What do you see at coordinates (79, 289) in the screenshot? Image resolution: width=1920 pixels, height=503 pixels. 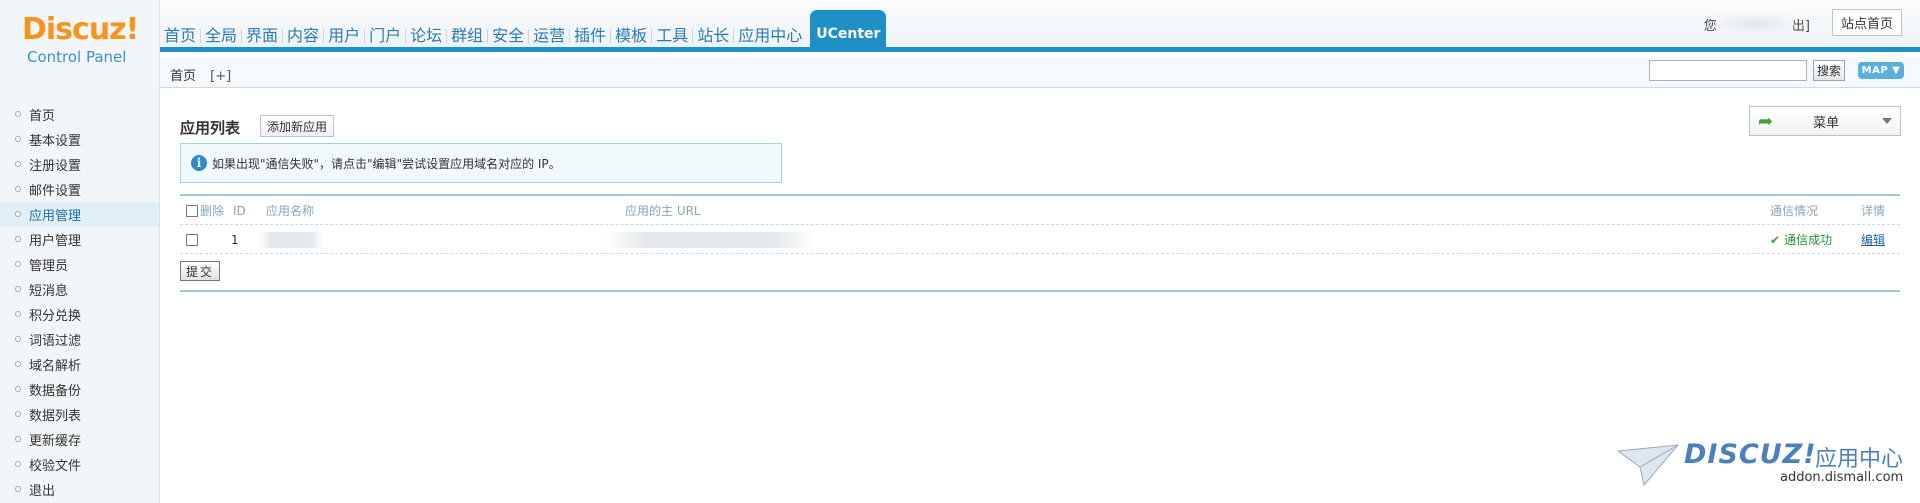 I see `sidebar-item: 短消息` at bounding box center [79, 289].